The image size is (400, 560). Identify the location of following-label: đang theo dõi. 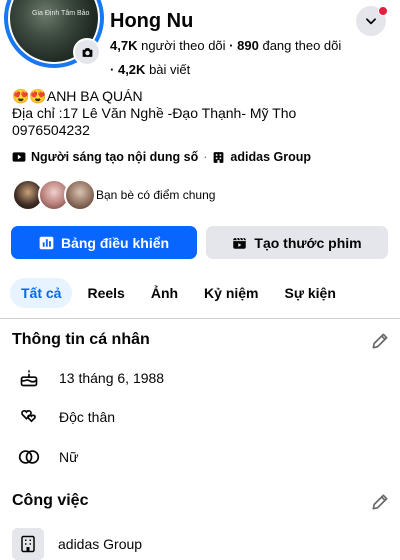
(301, 45).